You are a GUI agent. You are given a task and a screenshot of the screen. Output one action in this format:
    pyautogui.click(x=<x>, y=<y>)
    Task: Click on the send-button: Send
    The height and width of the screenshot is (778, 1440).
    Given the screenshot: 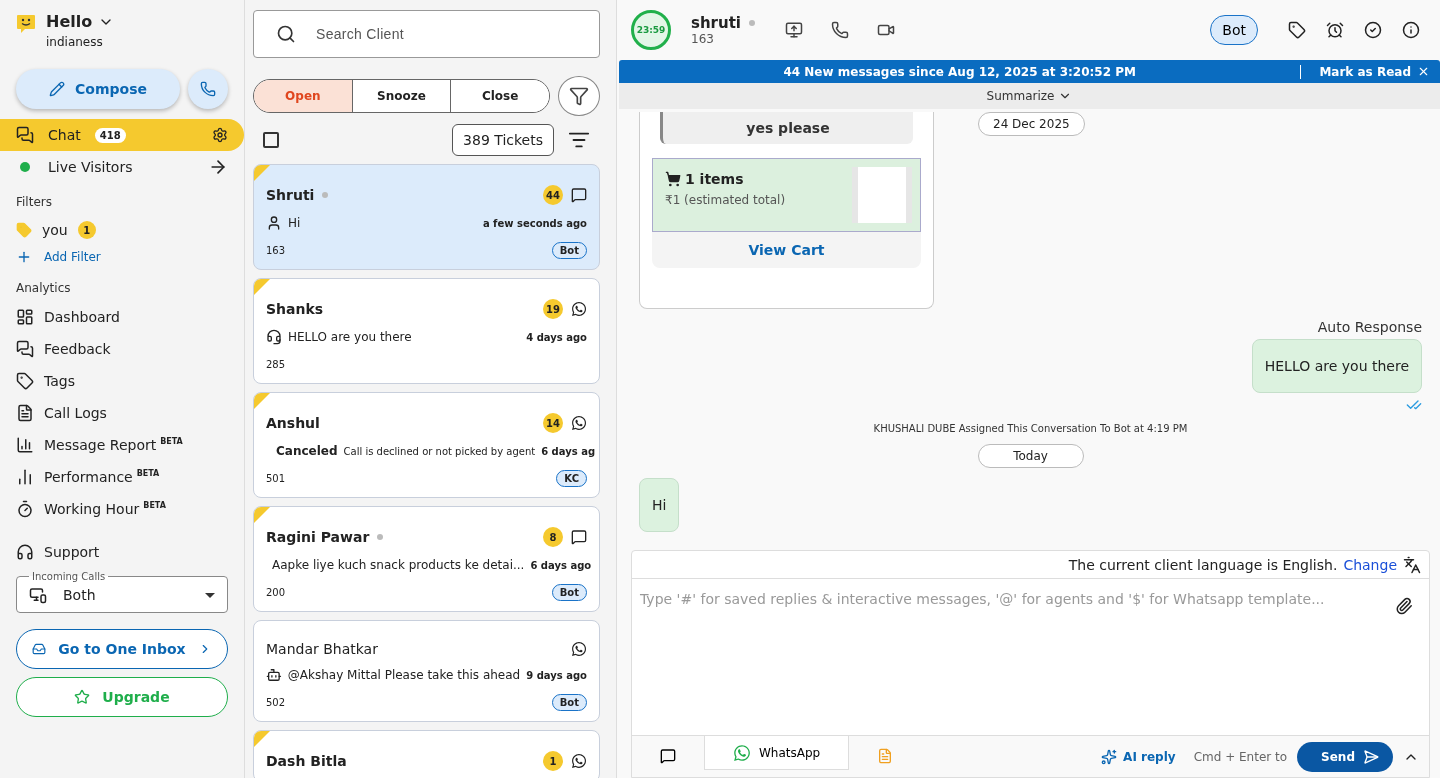 What is the action you would take?
    pyautogui.click(x=1345, y=756)
    